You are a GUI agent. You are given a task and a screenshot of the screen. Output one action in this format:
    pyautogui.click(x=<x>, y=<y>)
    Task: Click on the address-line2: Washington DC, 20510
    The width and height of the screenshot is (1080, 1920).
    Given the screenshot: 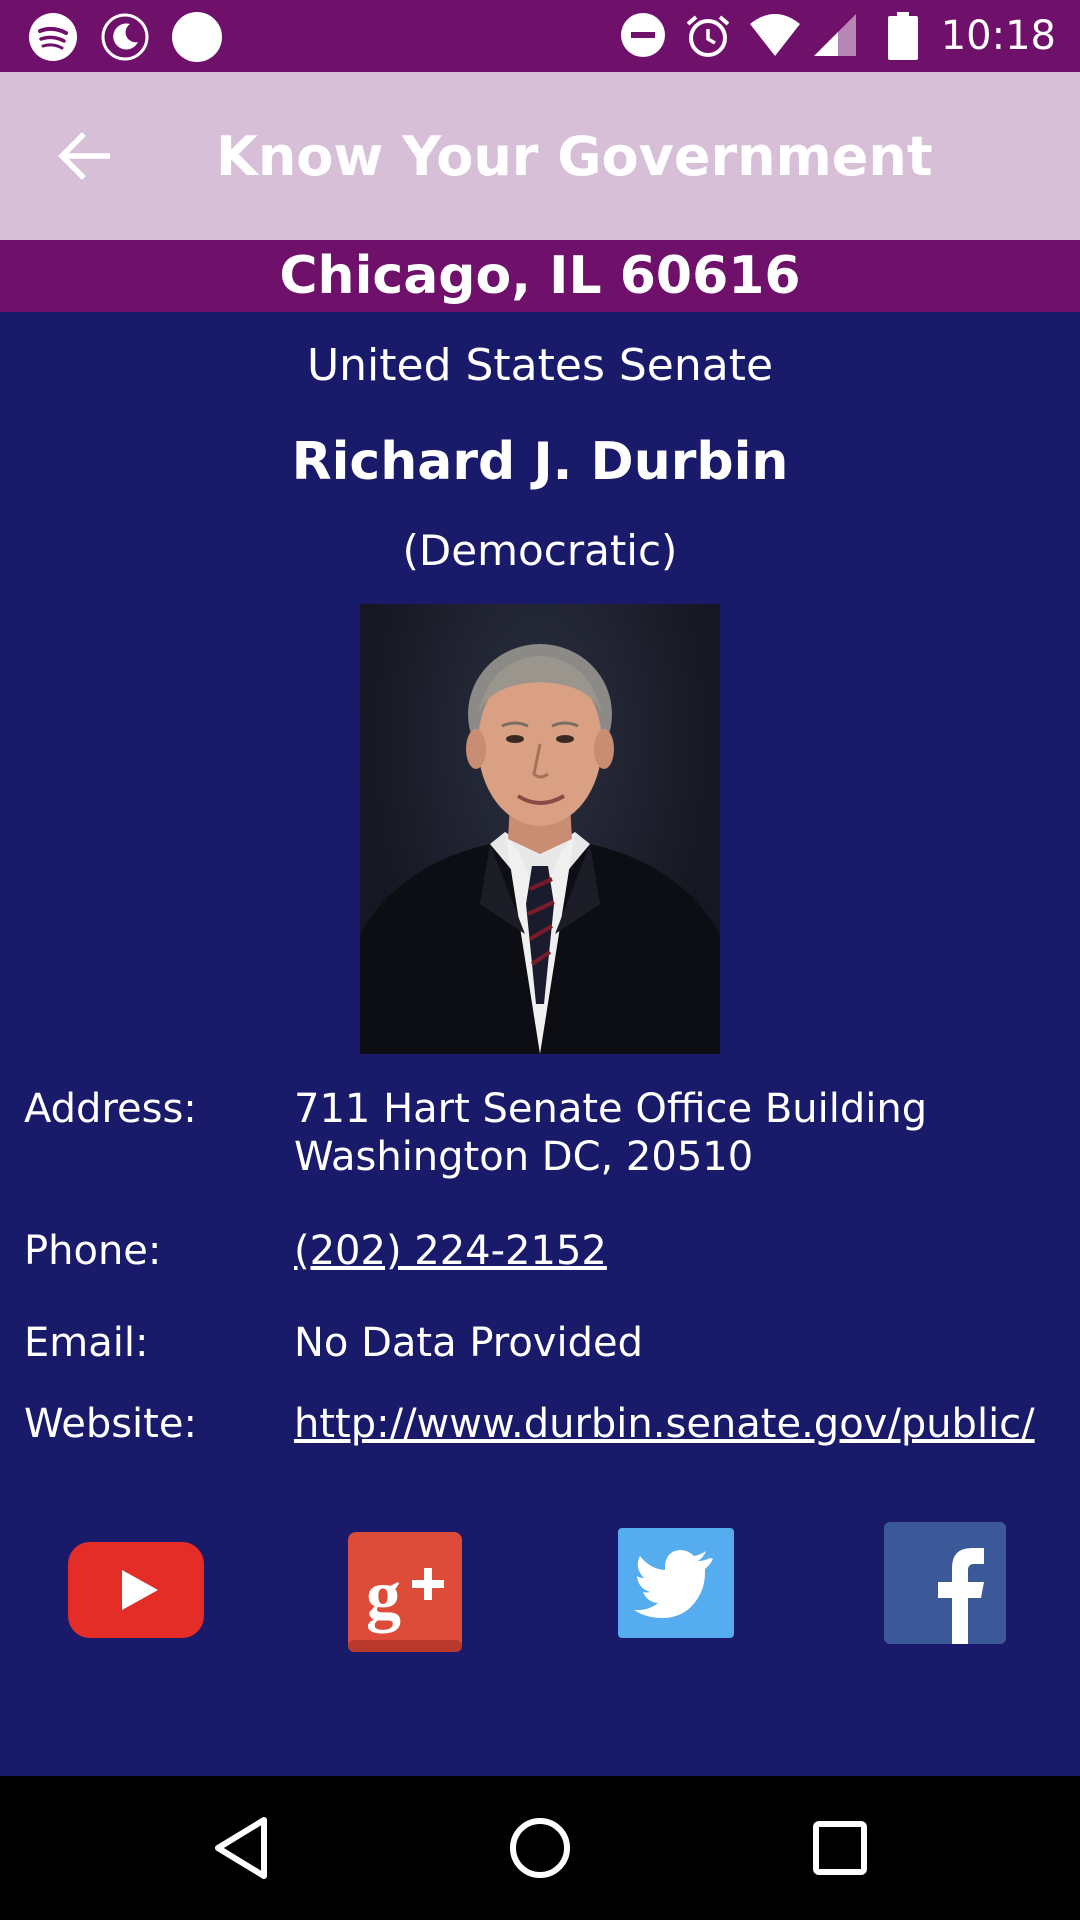 What is the action you would take?
    pyautogui.click(x=524, y=1157)
    